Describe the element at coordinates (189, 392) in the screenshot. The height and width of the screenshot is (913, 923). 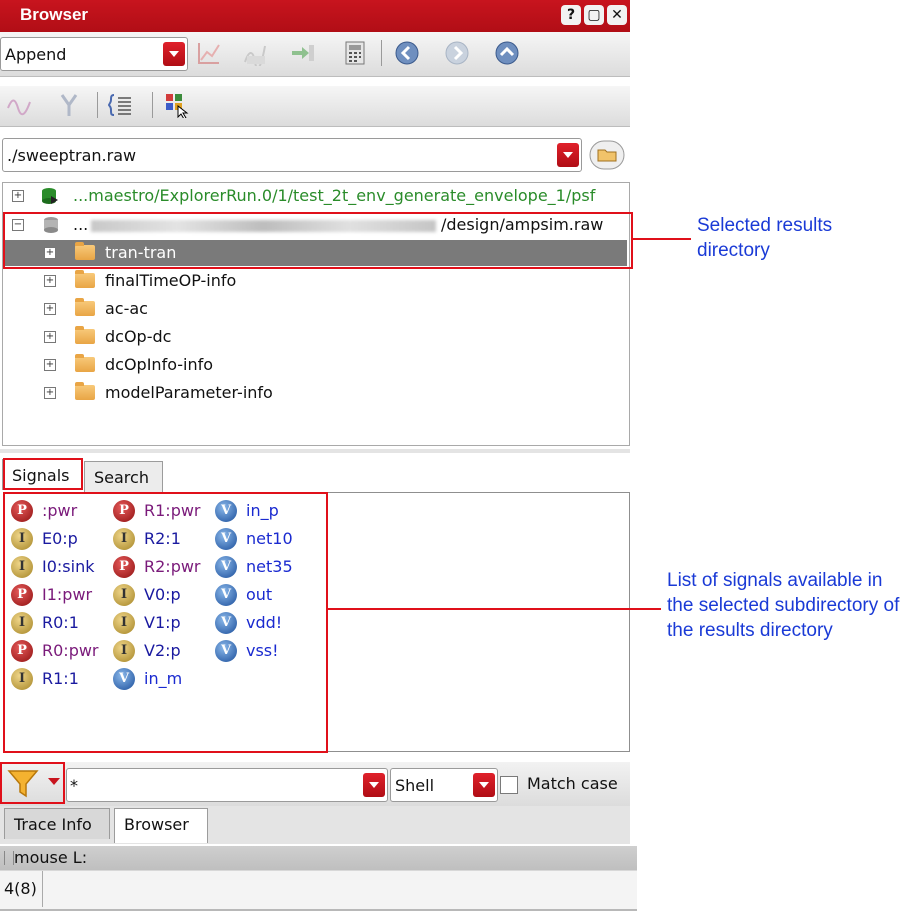
I see `tree-row-label: modelParameter-info` at that location.